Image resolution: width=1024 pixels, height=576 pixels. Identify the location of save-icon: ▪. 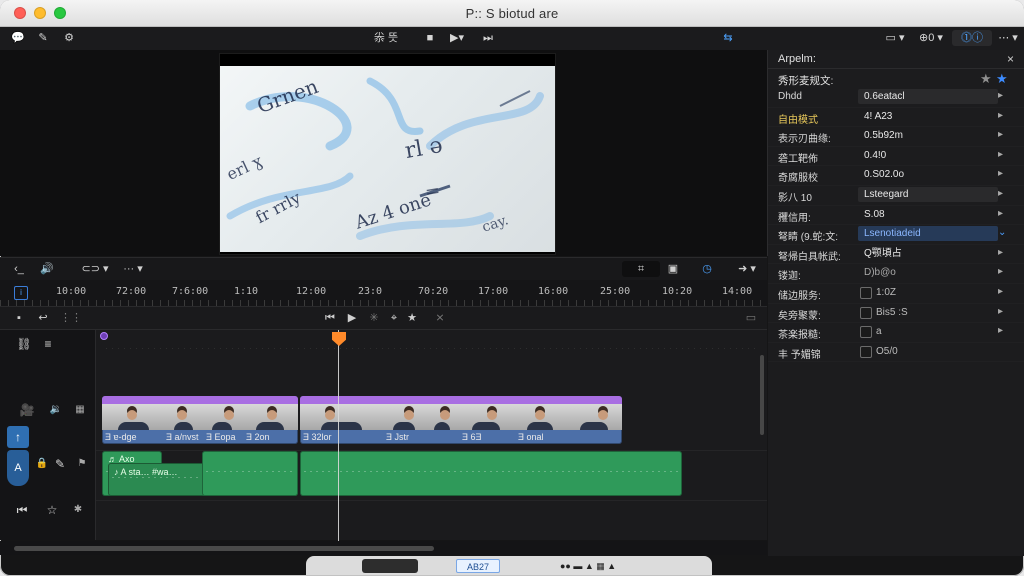
(19, 318).